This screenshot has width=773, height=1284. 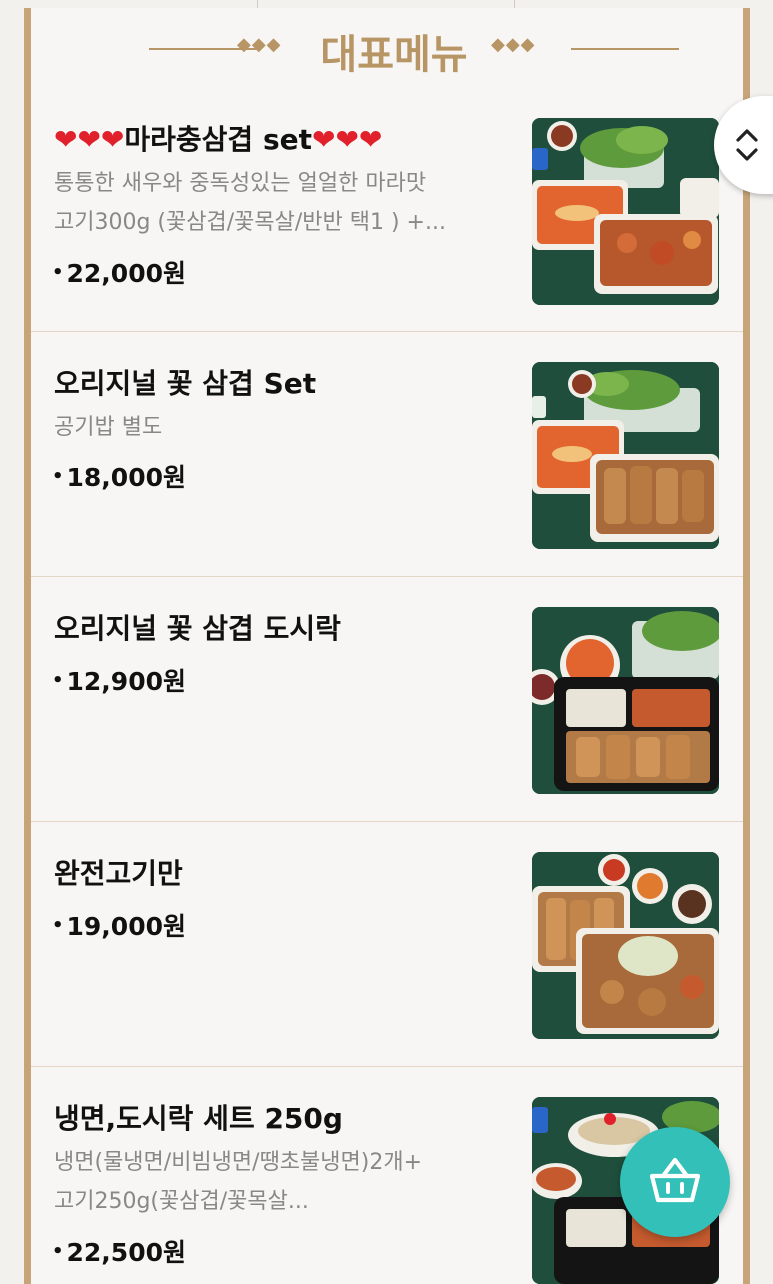 I want to click on header-divider-right, so click(x=625, y=49).